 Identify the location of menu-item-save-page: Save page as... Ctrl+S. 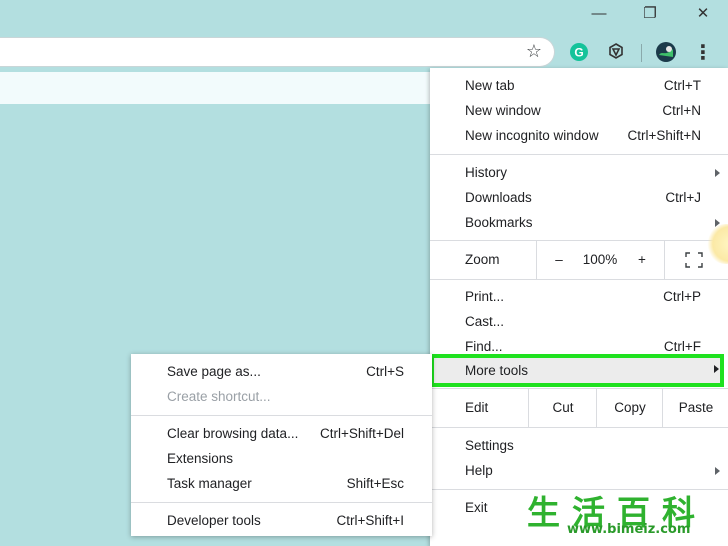
(281, 371).